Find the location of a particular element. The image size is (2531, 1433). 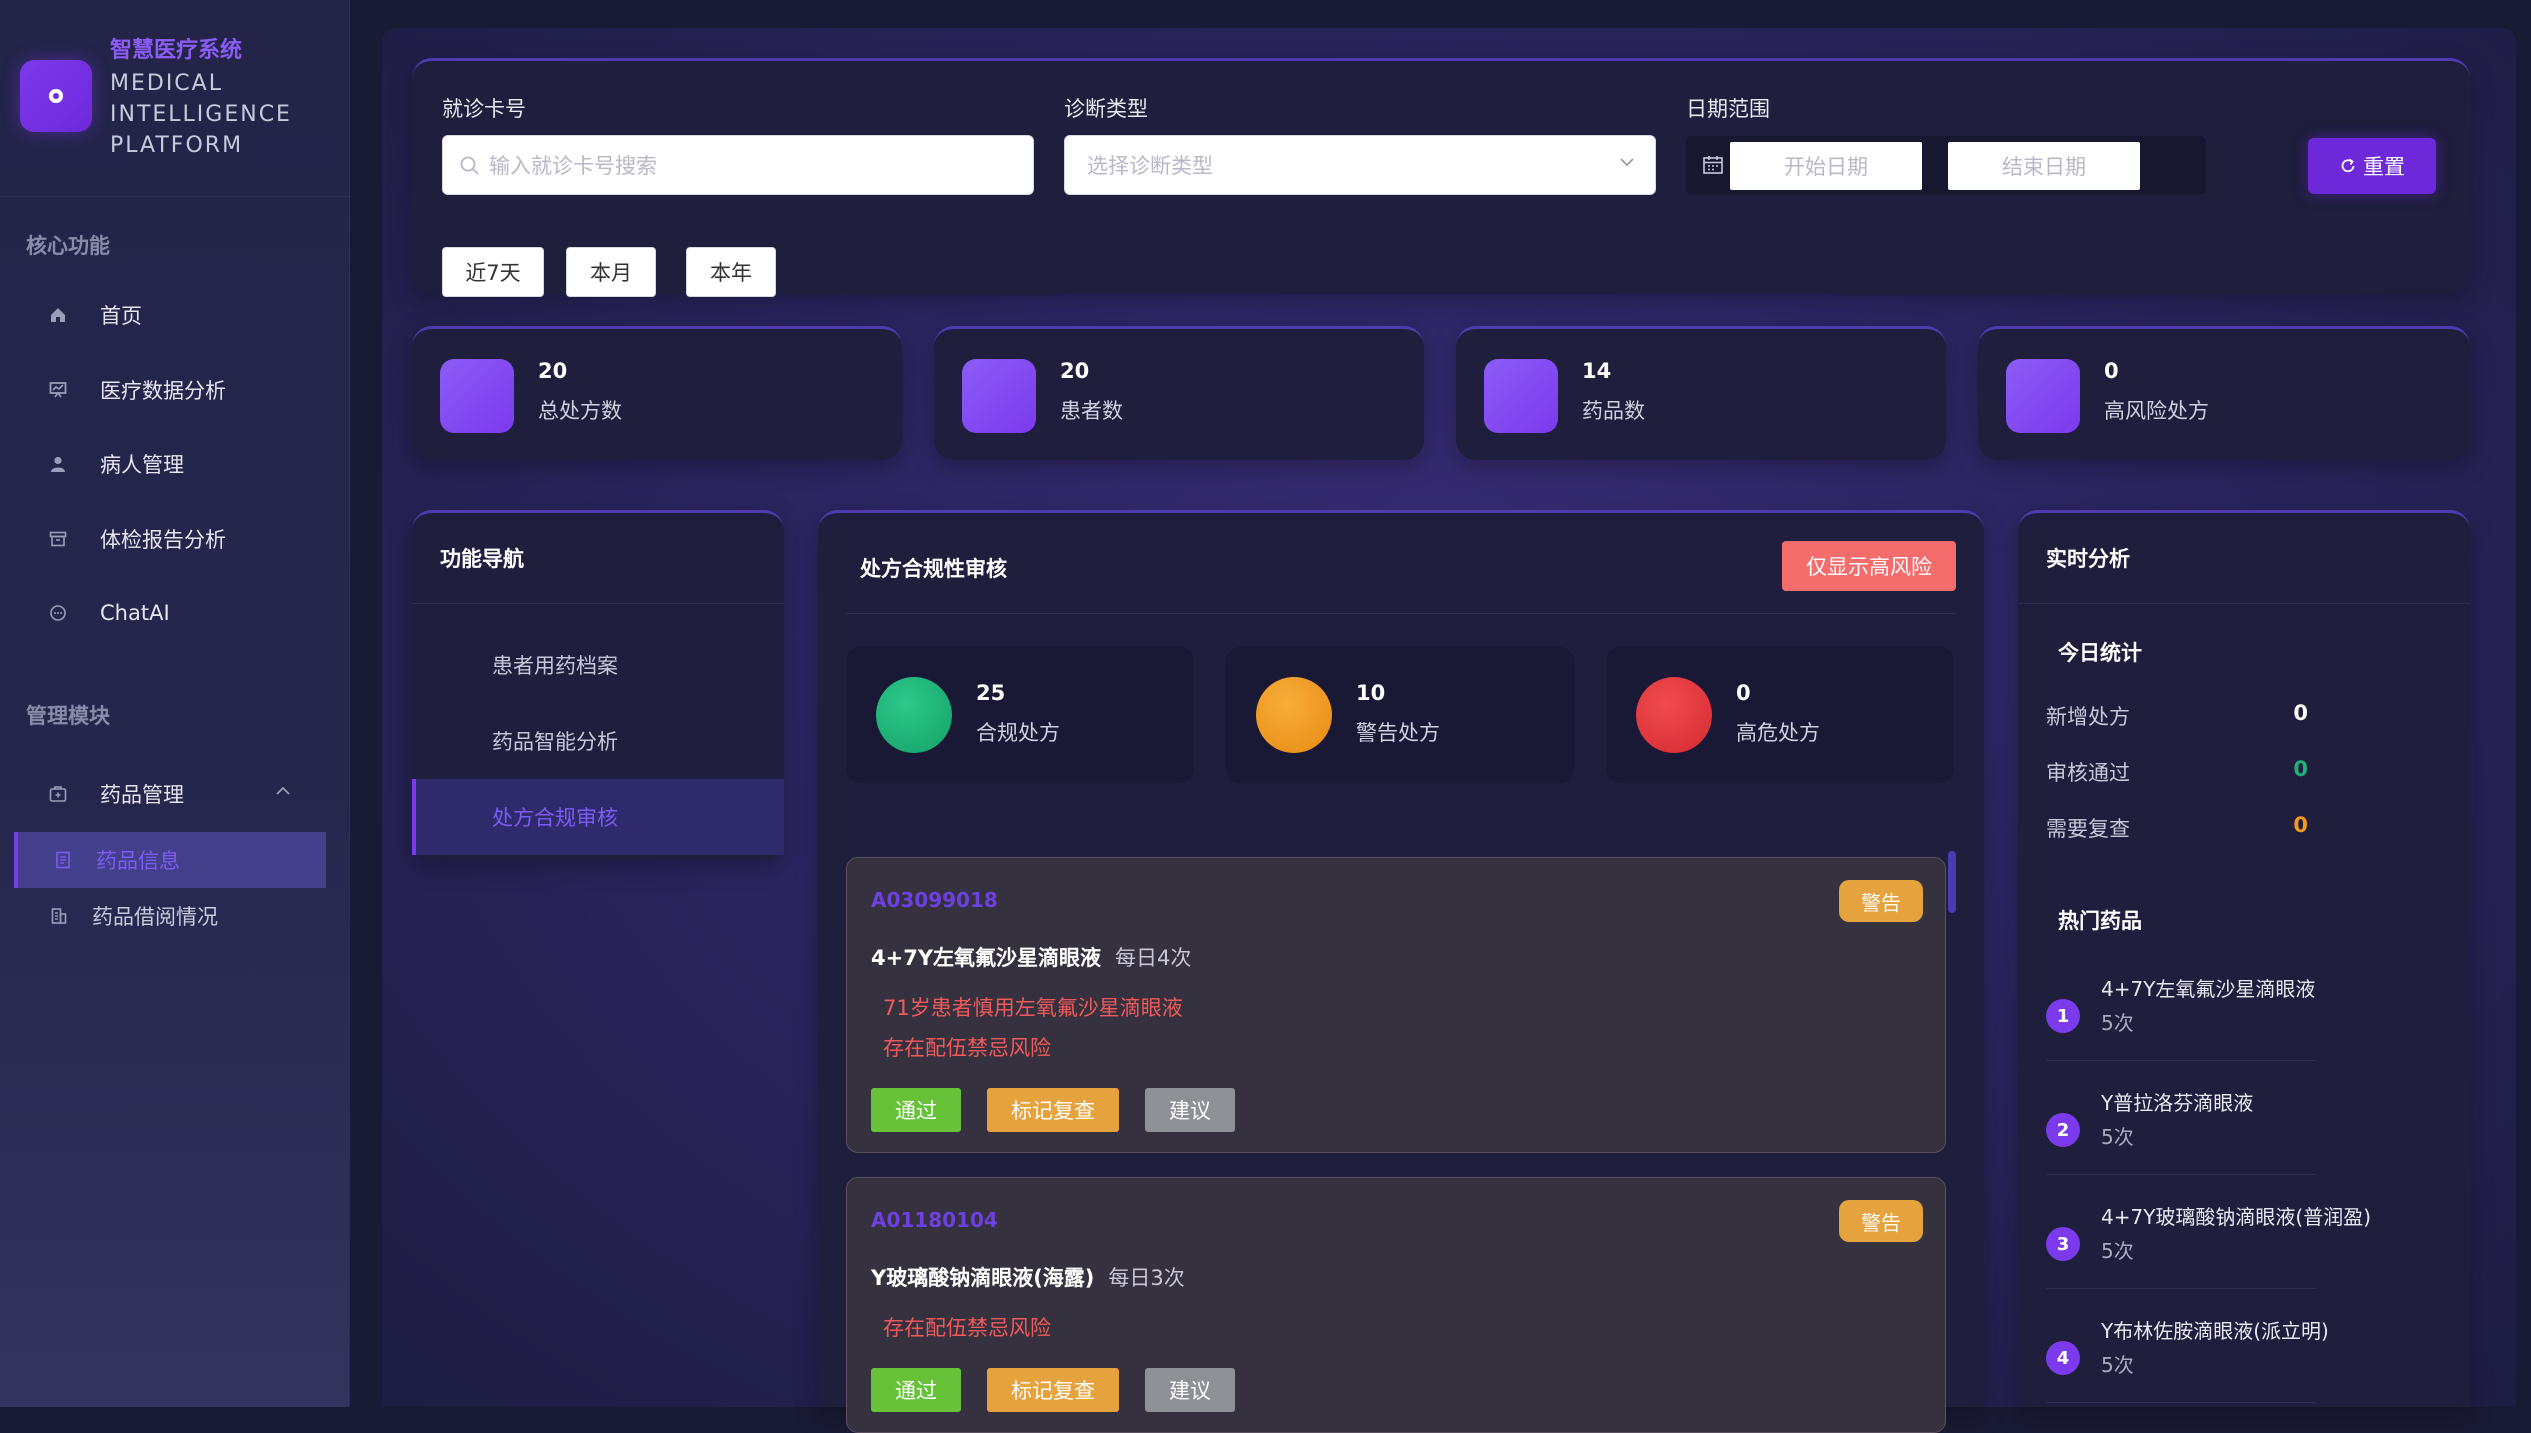

end-date-input: 结束日期 is located at coordinates (2044, 166).